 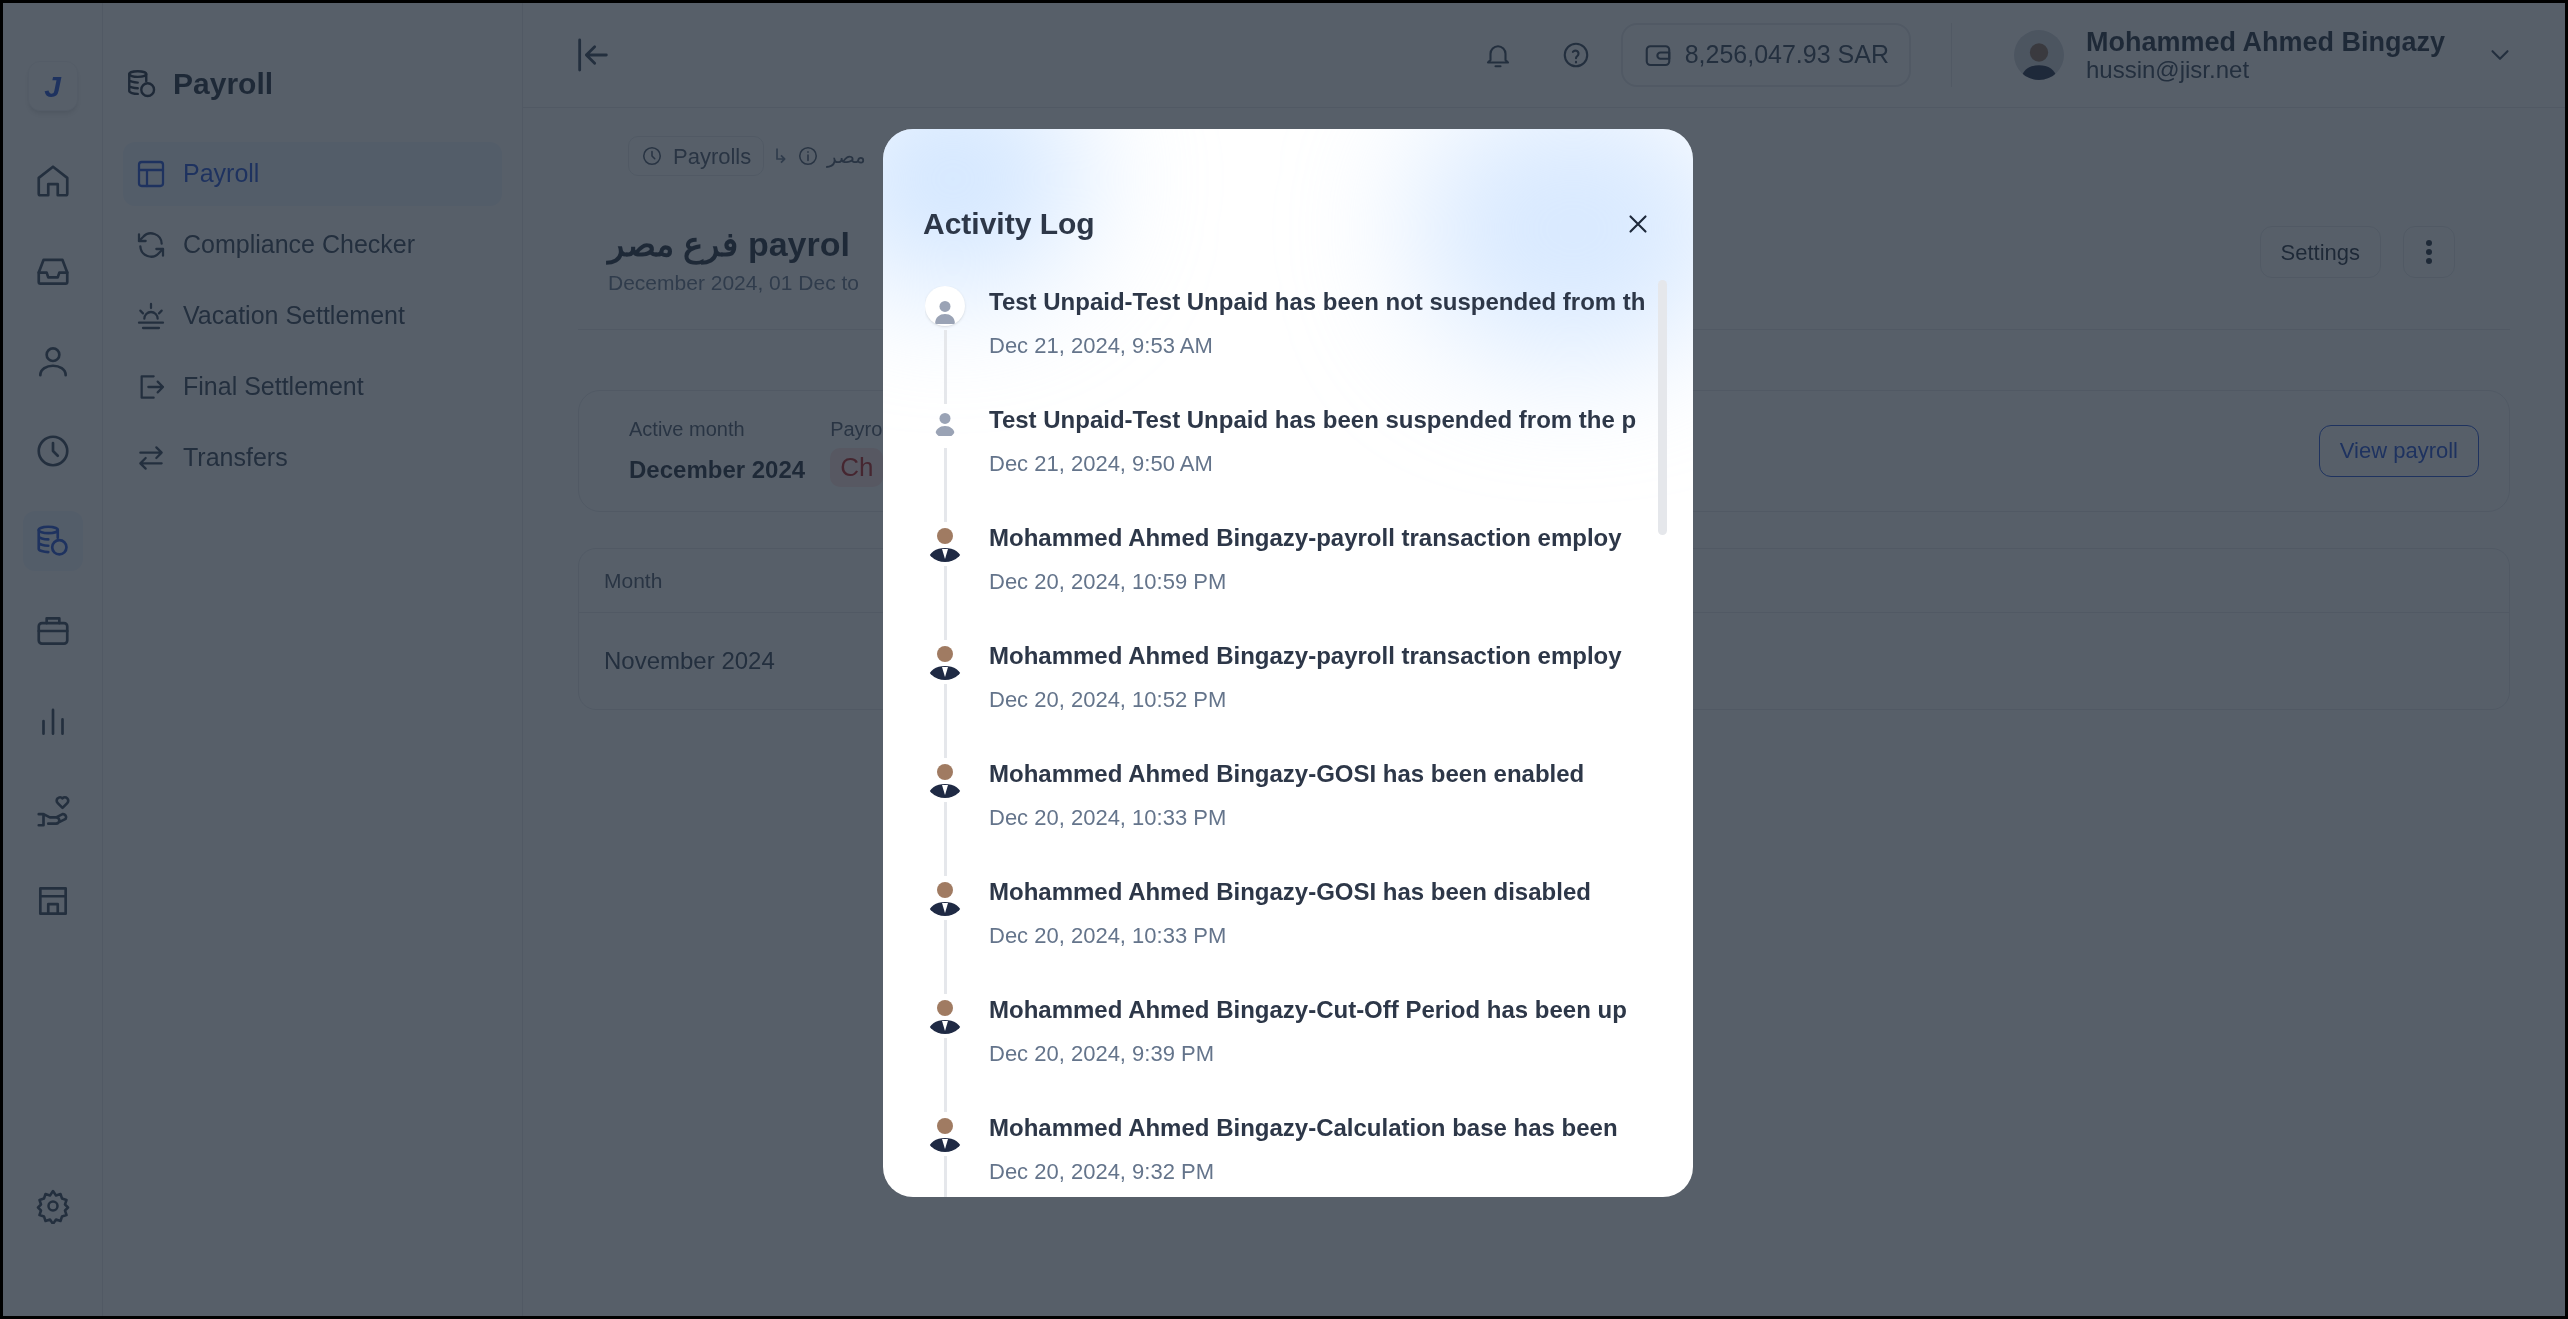 I want to click on field-value: December 2024, so click(x=717, y=469).